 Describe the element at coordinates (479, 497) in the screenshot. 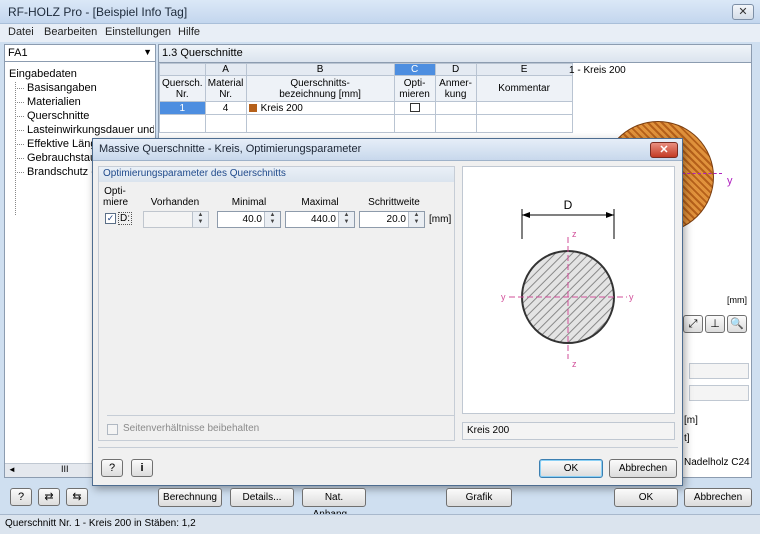

I see `grafik-button: Grafik` at that location.